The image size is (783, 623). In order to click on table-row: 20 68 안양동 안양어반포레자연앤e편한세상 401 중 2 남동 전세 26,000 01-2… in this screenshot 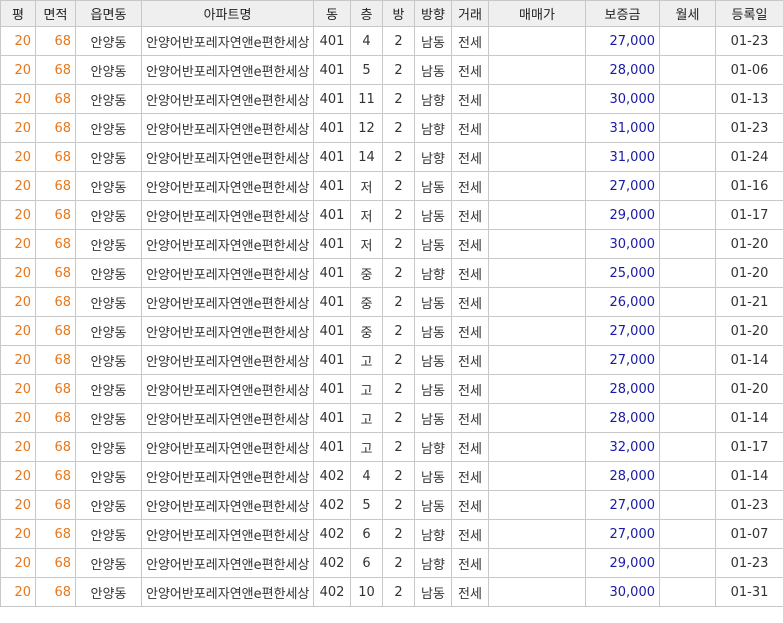, I will do `click(391, 302)`.